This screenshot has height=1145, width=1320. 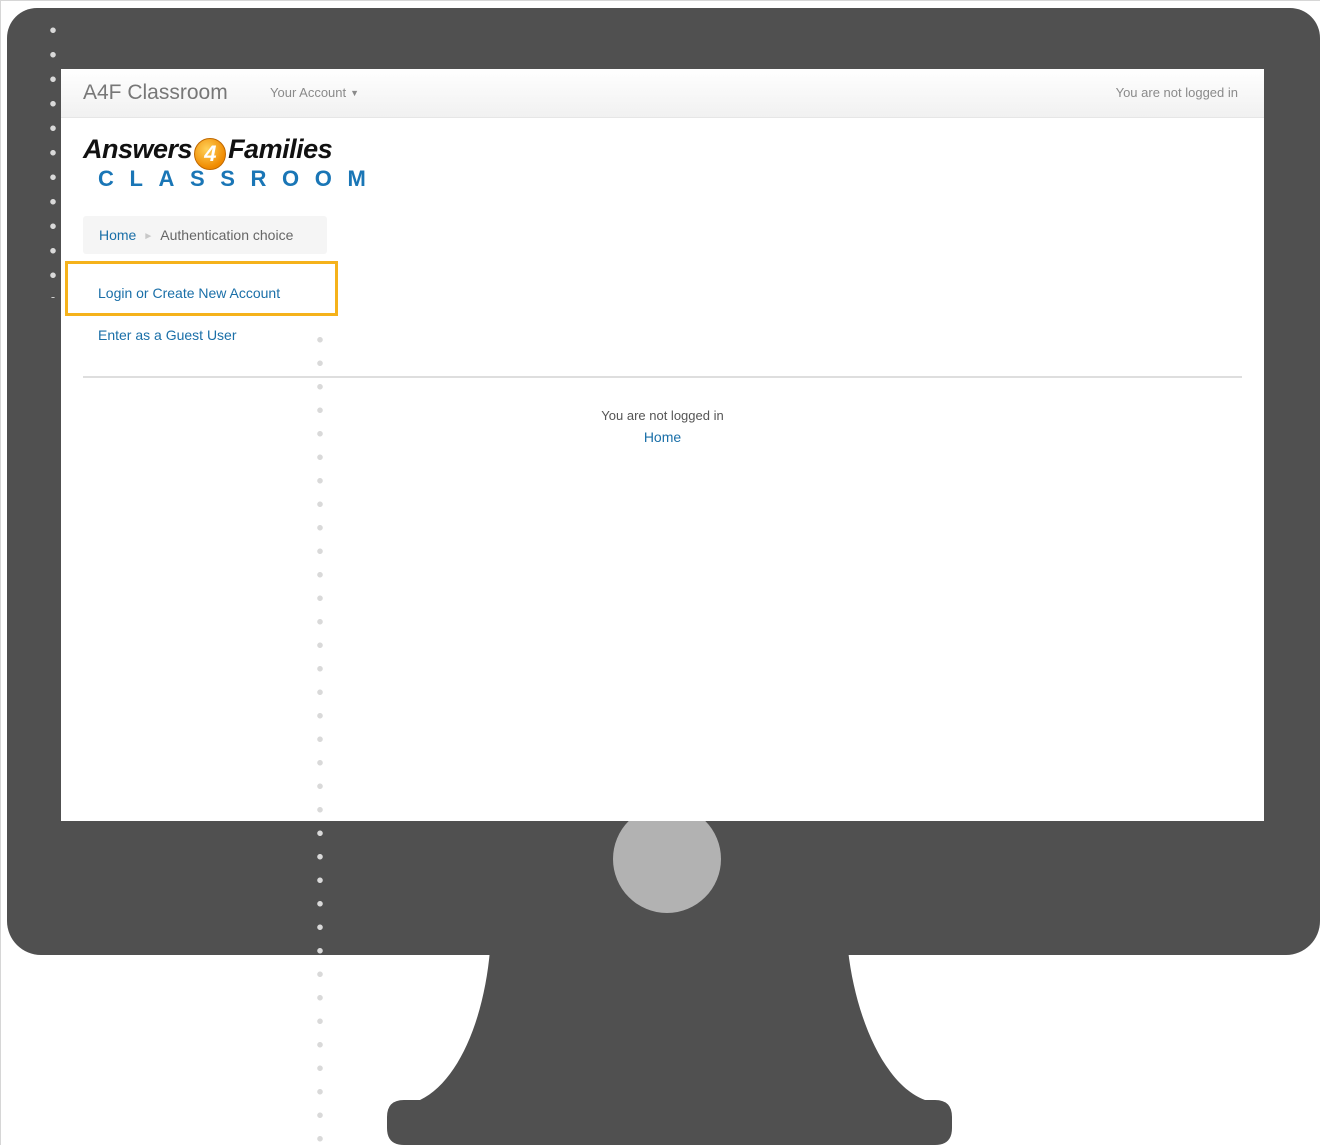 I want to click on answers4families-logo: Answers 4 Families CLASSROOM, so click(x=228, y=164).